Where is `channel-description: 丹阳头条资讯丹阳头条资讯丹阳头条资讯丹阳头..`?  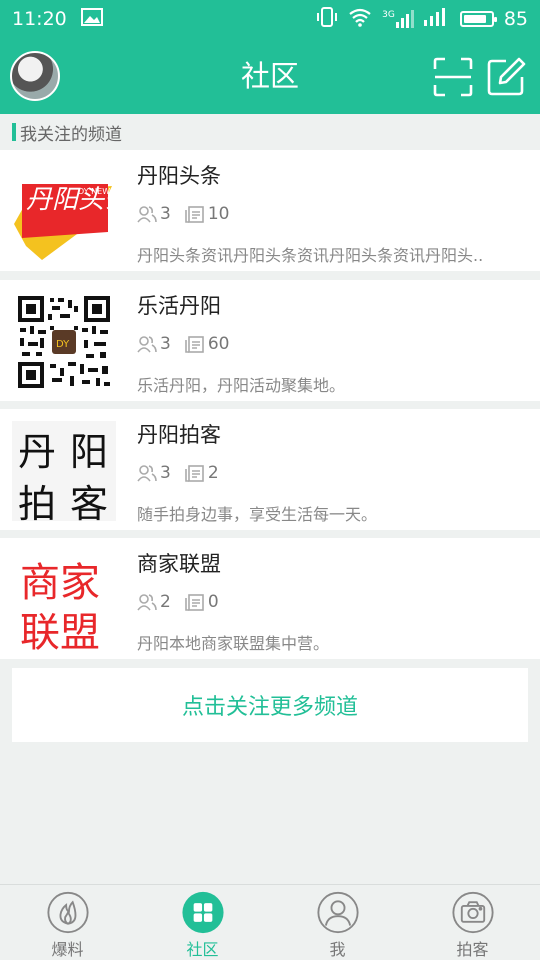 channel-description: 丹阳头条资讯丹阳头条资讯丹阳头条资讯丹阳头.. is located at coordinates (310, 255).